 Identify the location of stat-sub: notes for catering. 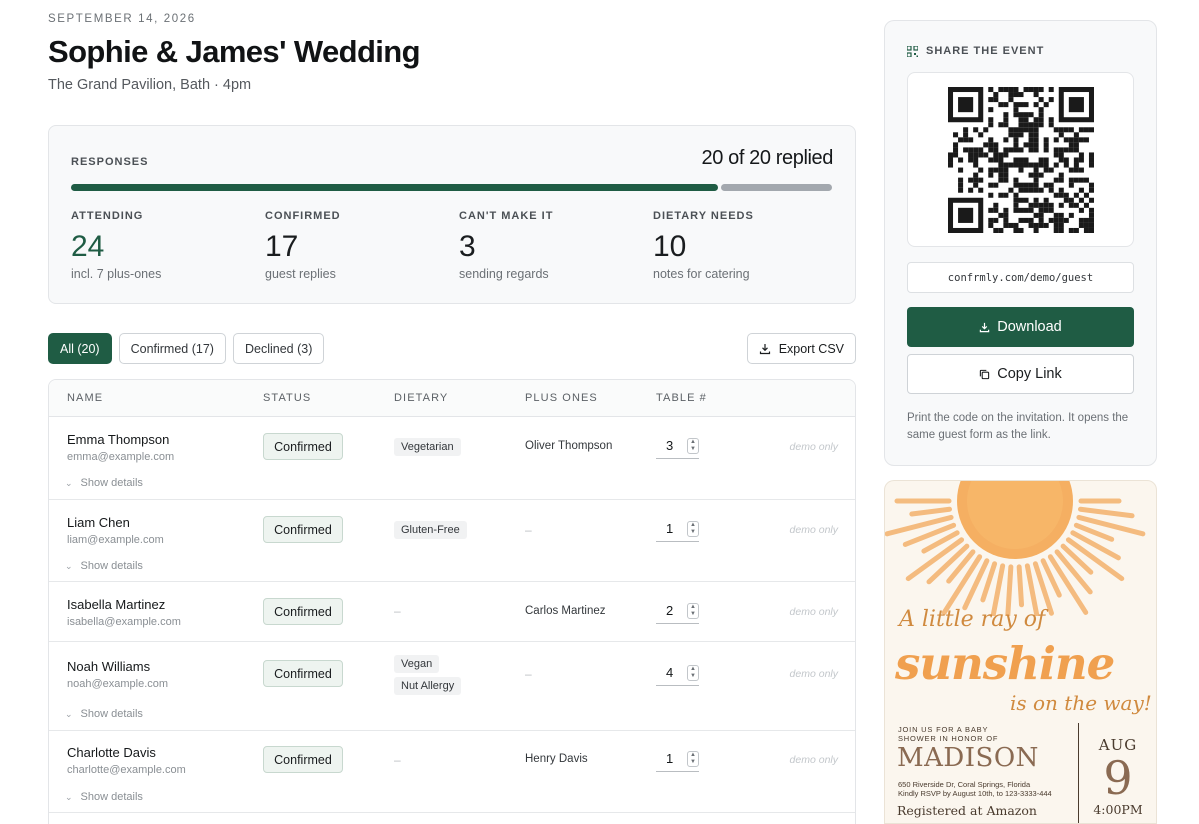
(701, 274).